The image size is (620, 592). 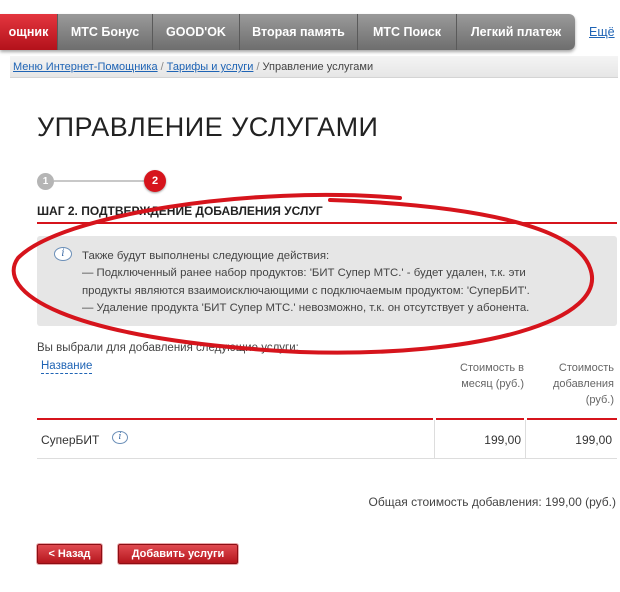 What do you see at coordinates (602, 32) in the screenshot?
I see `more-link: Ещё` at bounding box center [602, 32].